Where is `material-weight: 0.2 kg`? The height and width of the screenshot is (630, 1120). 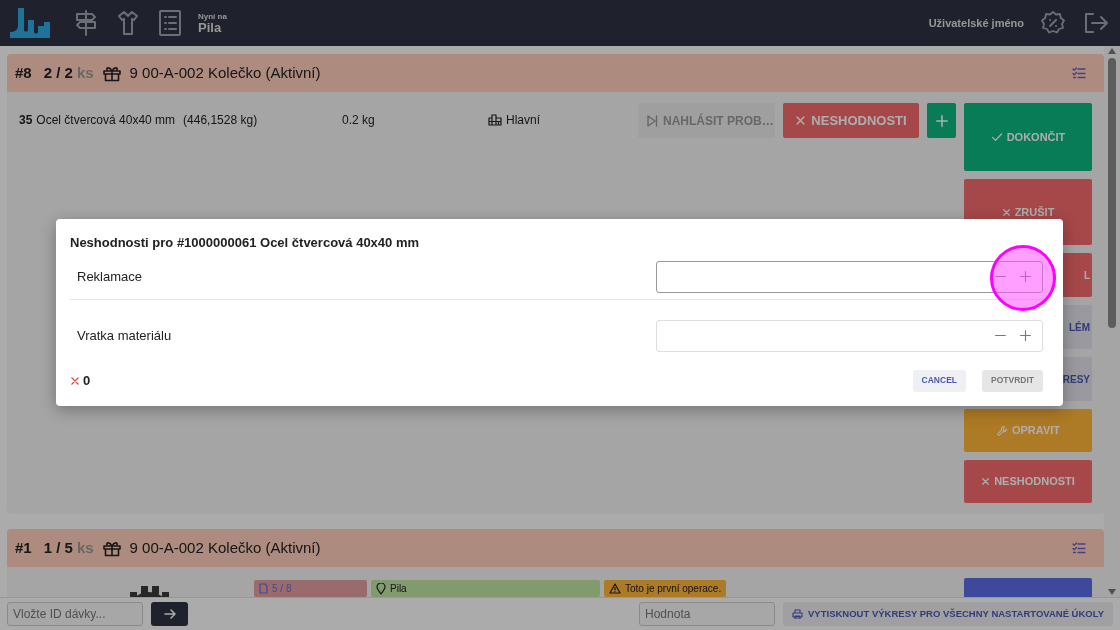
material-weight: 0.2 kg is located at coordinates (359, 120).